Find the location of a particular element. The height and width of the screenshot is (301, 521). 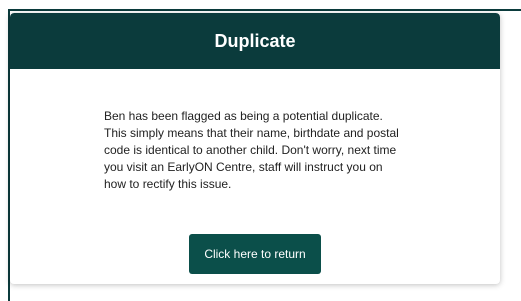

dialog-title: Duplicate is located at coordinates (255, 40).